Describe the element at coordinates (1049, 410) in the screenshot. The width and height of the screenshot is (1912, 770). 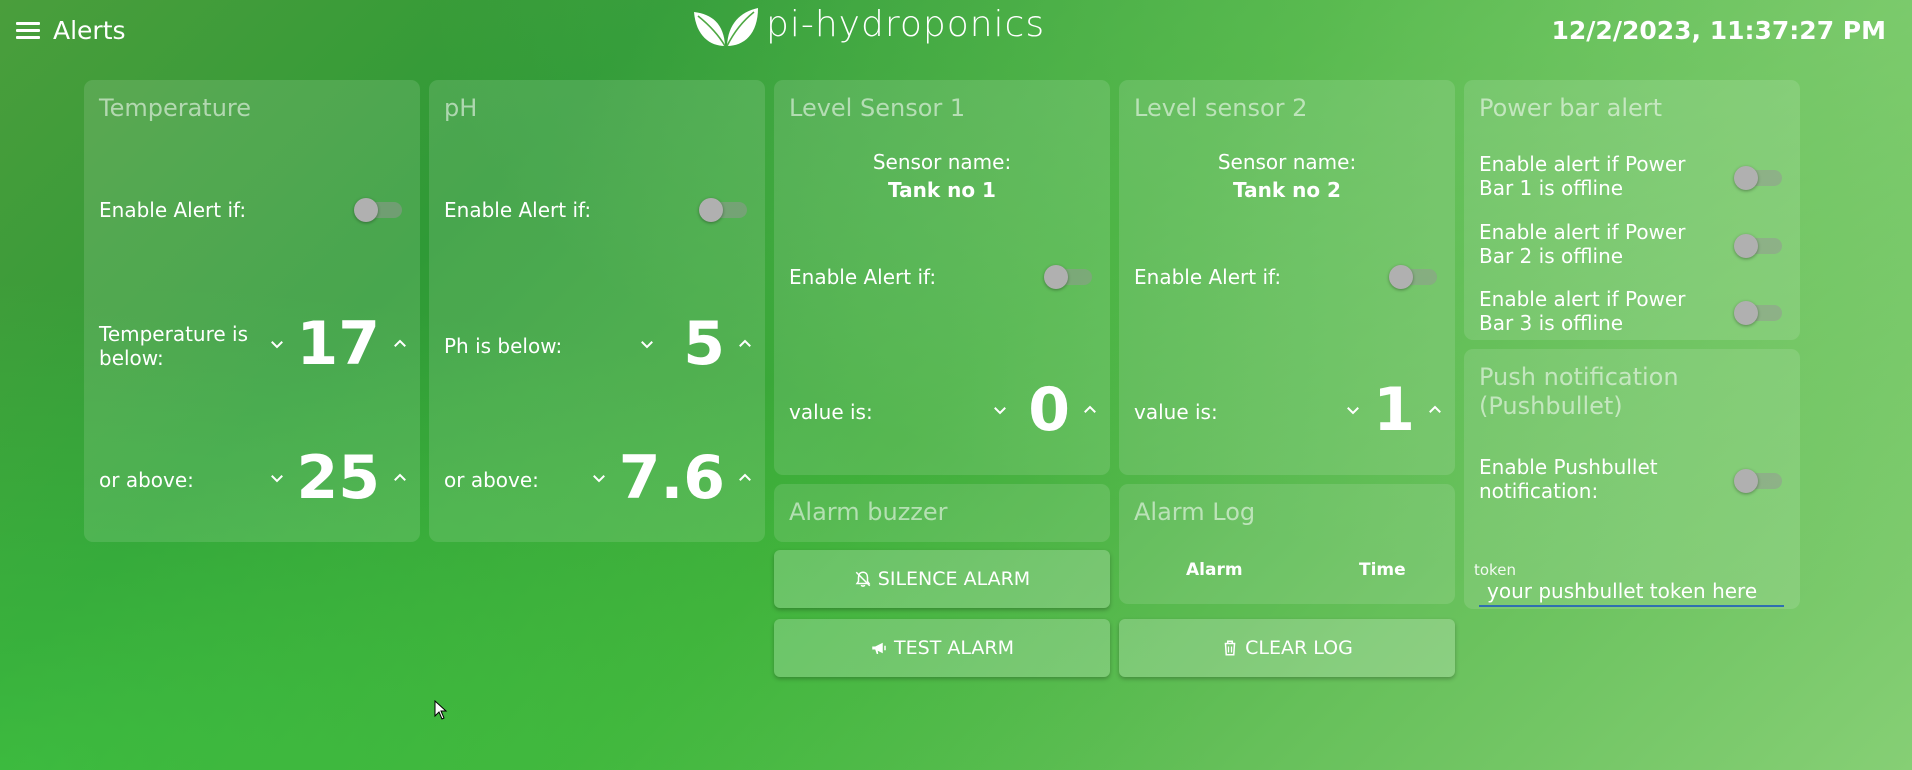
I see `level1-value: 0` at that location.